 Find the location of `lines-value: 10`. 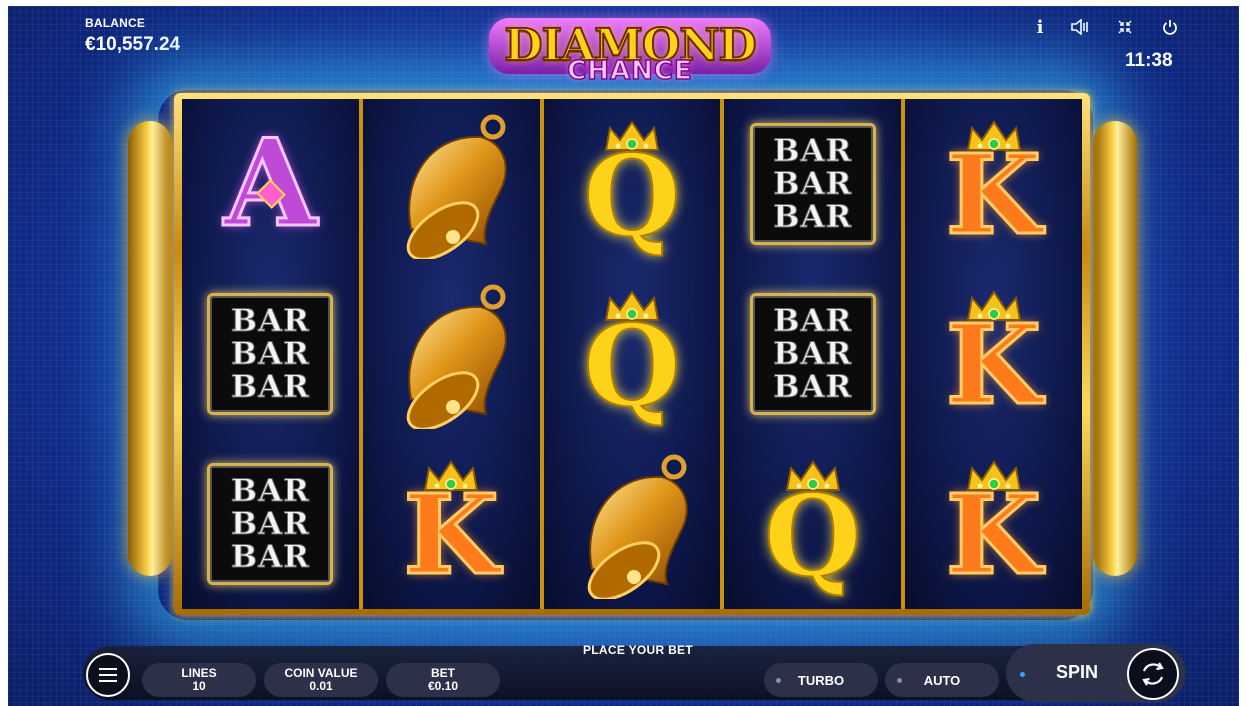

lines-value: 10 is located at coordinates (199, 686).